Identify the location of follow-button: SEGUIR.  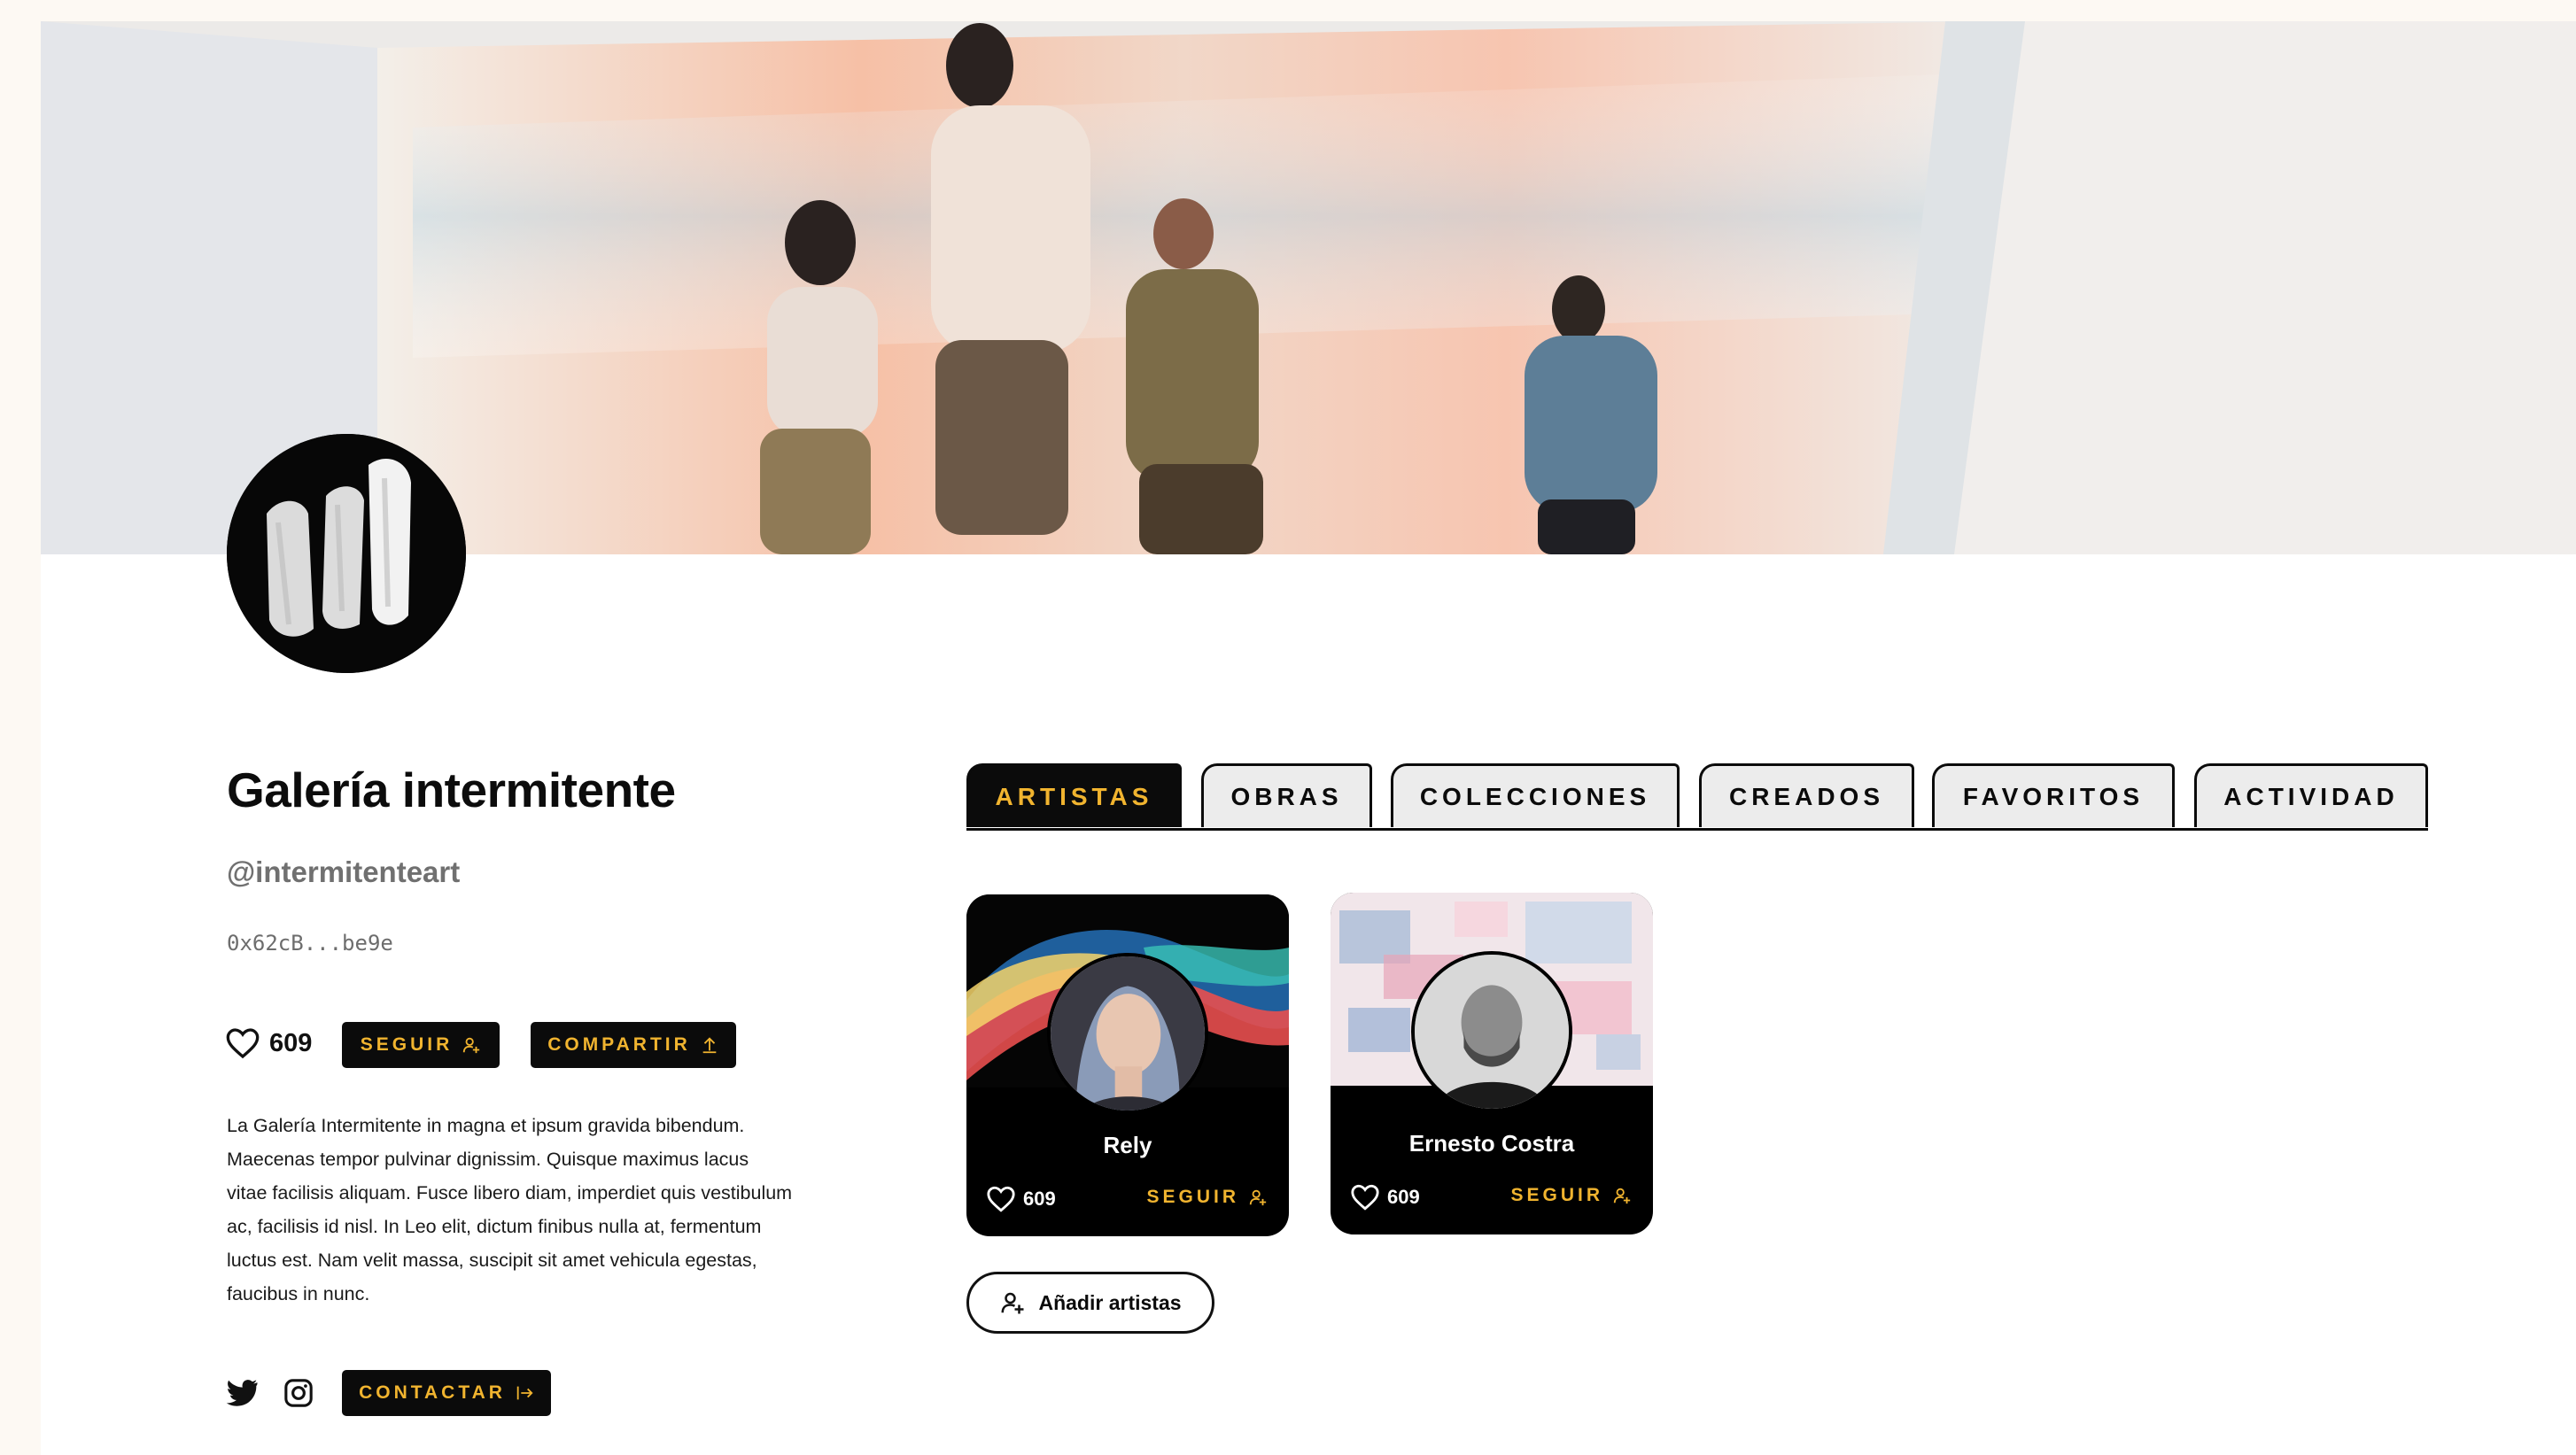
(421, 1045).